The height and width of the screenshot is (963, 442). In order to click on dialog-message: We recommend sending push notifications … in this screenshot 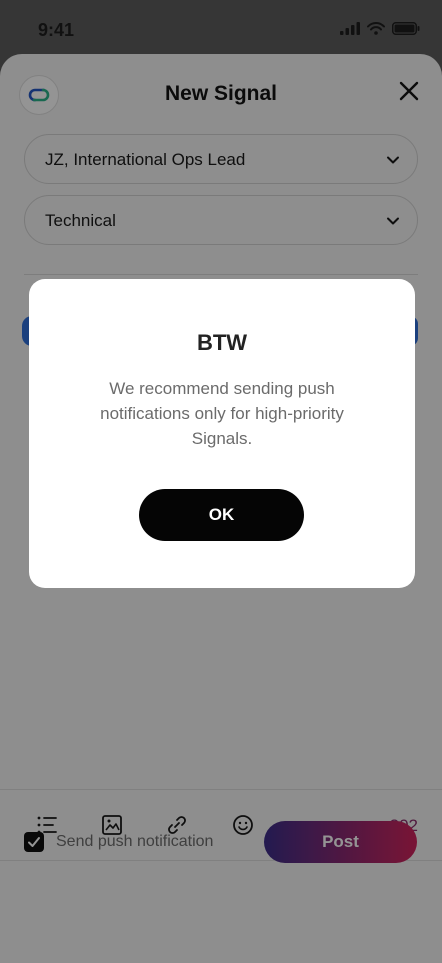, I will do `click(222, 413)`.